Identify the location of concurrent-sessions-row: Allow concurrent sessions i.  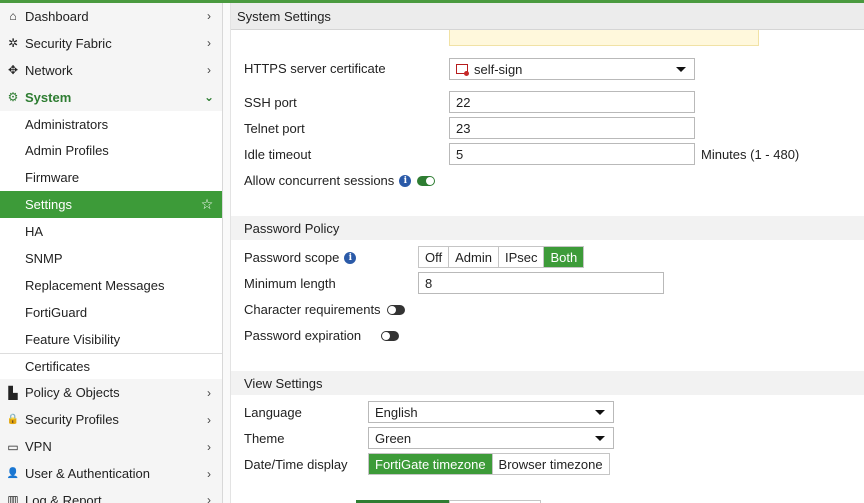
(340, 180).